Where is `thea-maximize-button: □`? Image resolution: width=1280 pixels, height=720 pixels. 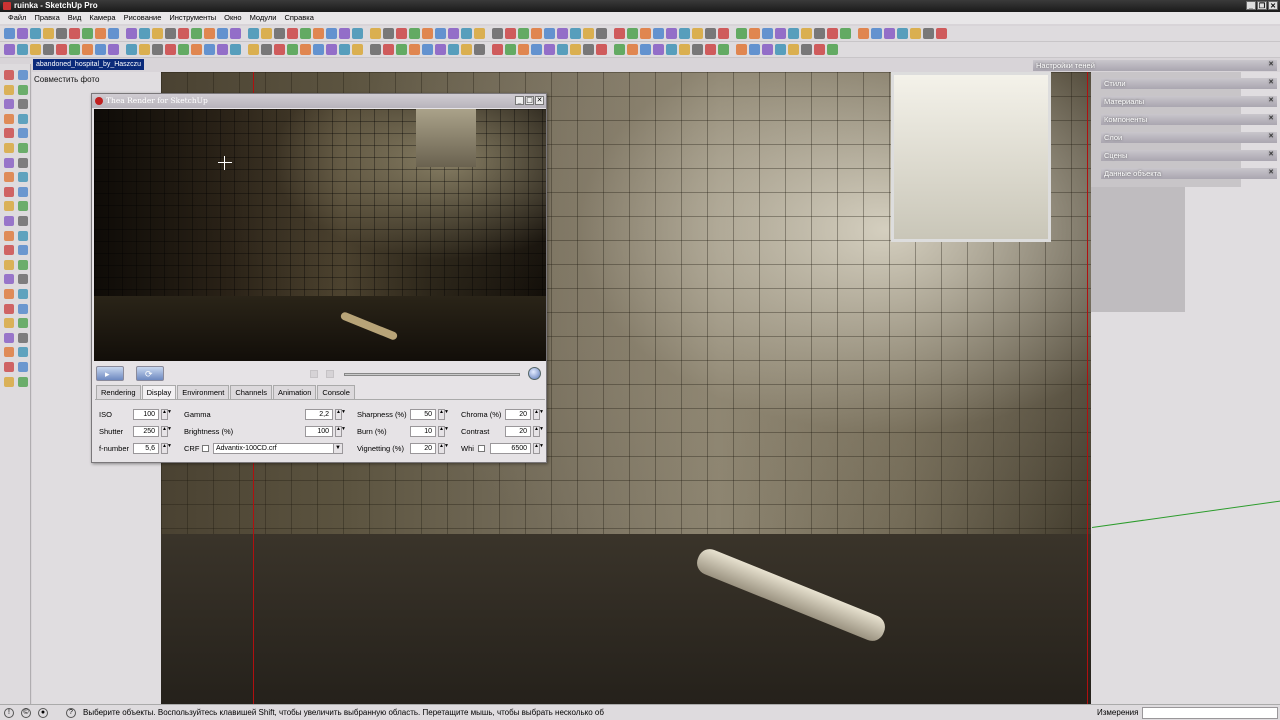 thea-maximize-button: □ is located at coordinates (529, 100).